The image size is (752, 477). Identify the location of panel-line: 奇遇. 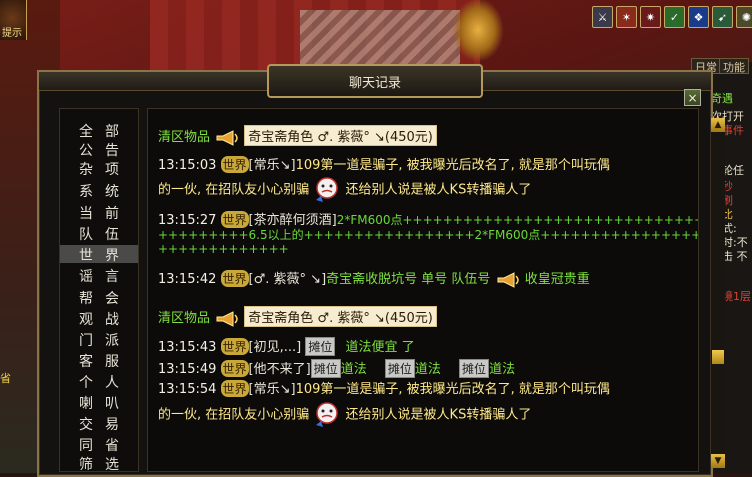
(722, 98).